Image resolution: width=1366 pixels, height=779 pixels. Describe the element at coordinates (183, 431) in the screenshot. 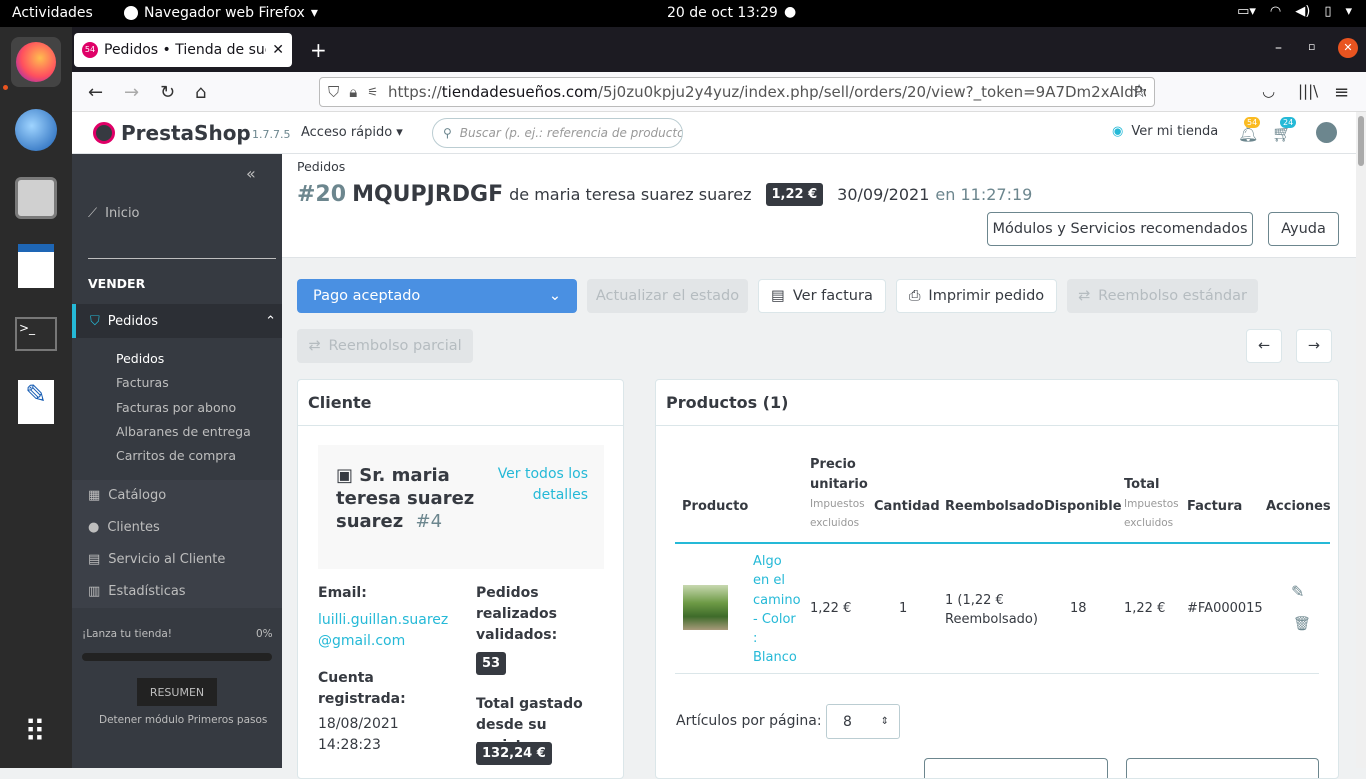

I see `sidebar-subitem-delivery-slips: Albaranes de entrega` at that location.